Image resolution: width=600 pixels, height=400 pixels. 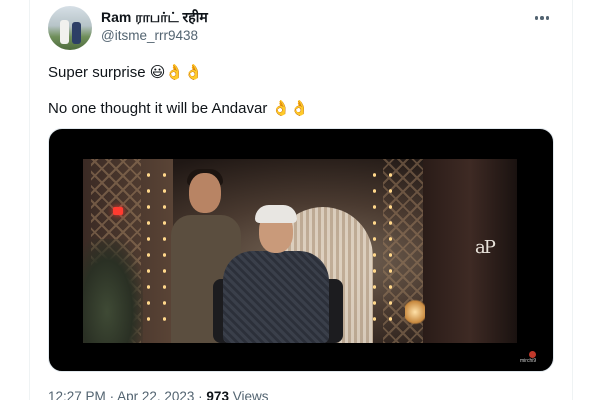 What do you see at coordinates (154, 17) in the screenshot?
I see `display-name: Ram ராபர்ட் रहीम` at bounding box center [154, 17].